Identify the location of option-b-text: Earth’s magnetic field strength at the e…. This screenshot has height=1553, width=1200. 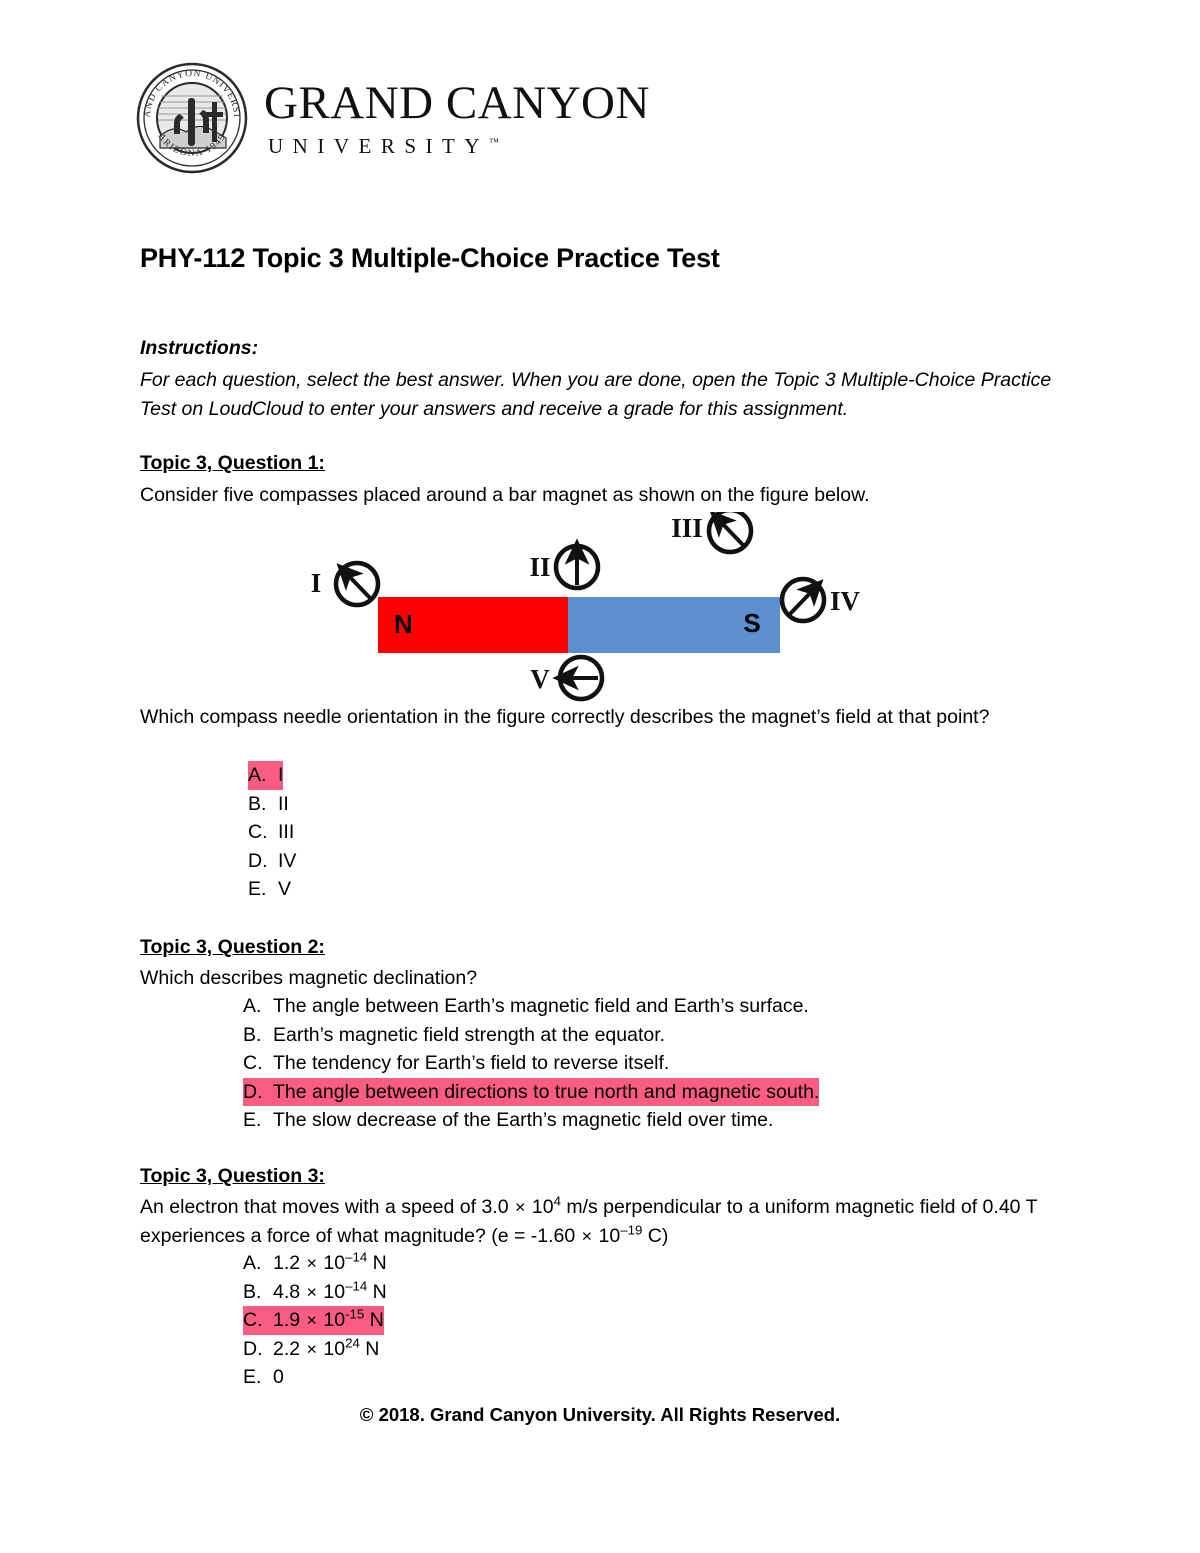
(469, 1034).